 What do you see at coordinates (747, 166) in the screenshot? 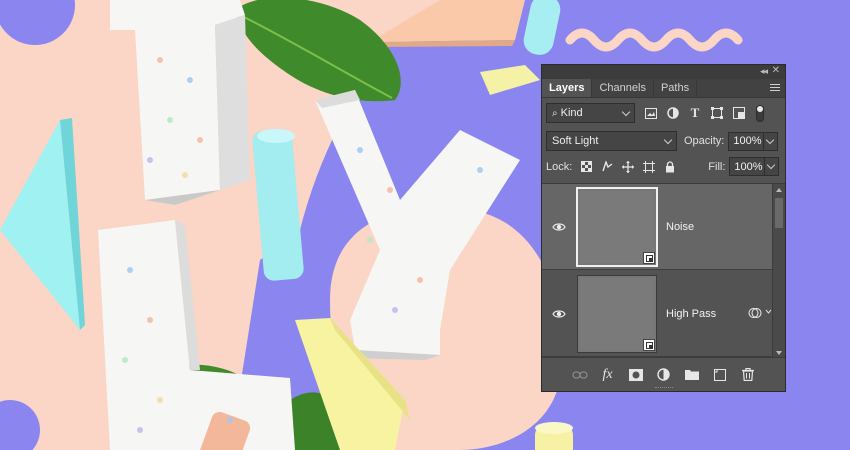
I see `fill-input: 100%` at bounding box center [747, 166].